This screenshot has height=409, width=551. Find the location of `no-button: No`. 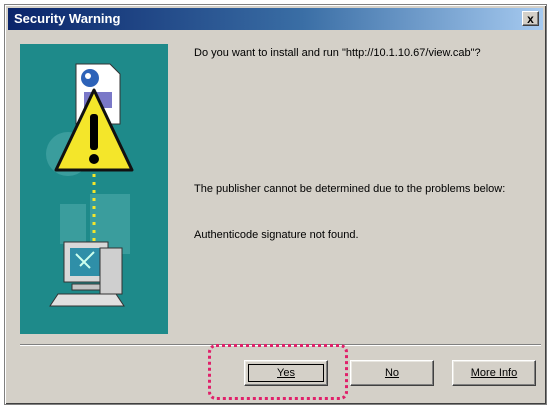

no-button: No is located at coordinates (392, 373).